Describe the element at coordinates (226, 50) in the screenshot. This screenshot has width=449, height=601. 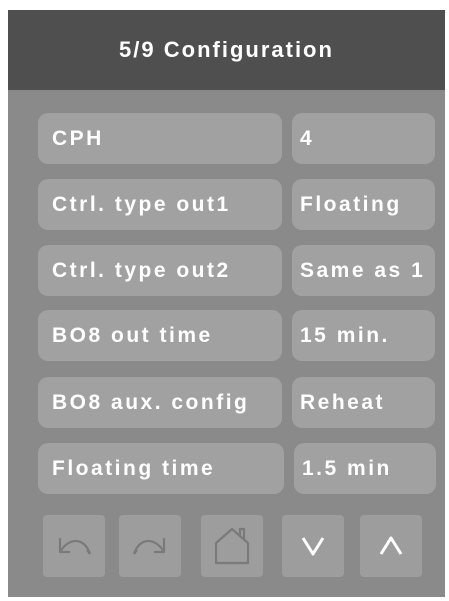
I see `page-title: 5/9 Configuration` at that location.